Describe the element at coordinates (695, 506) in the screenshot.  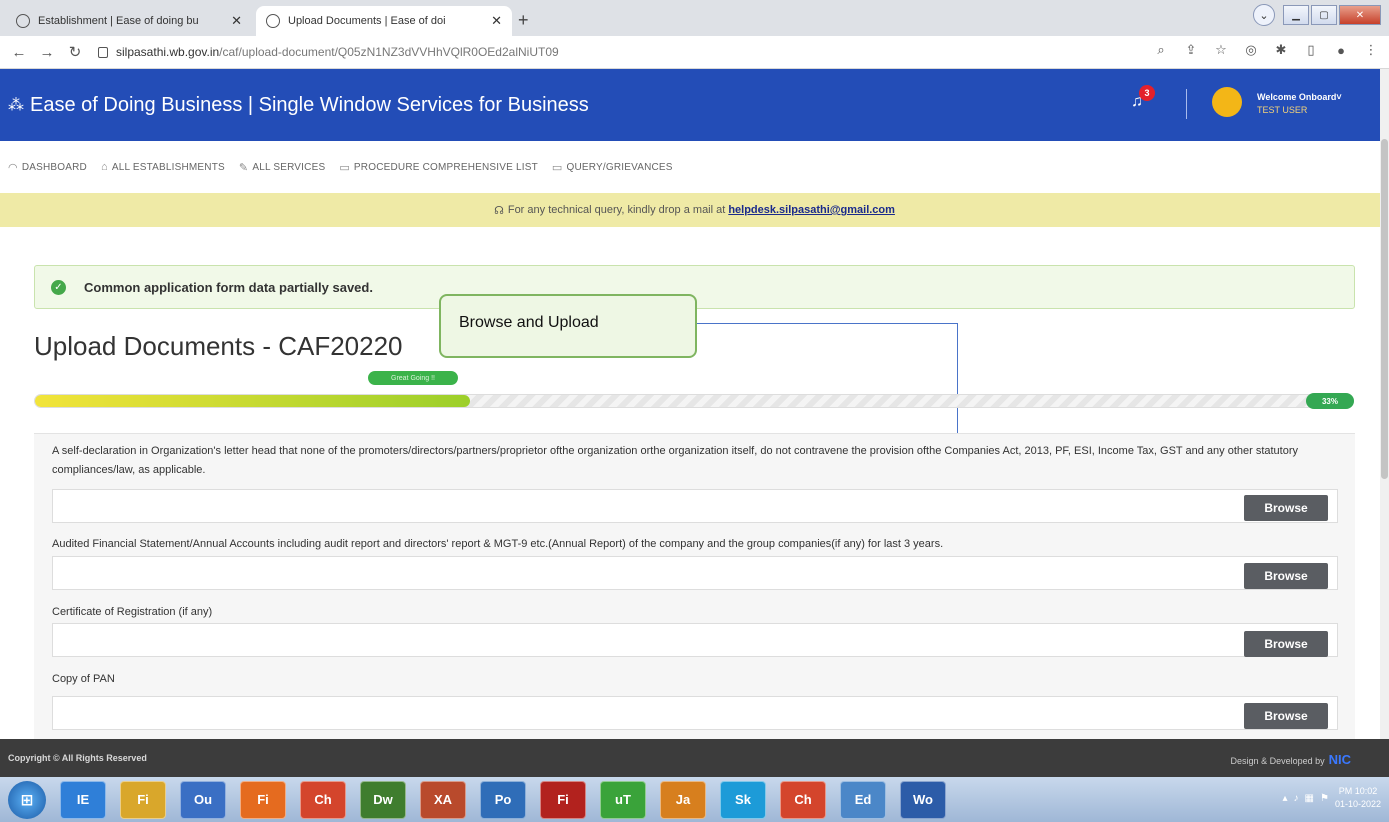
I see `file-input-self-declaration` at that location.